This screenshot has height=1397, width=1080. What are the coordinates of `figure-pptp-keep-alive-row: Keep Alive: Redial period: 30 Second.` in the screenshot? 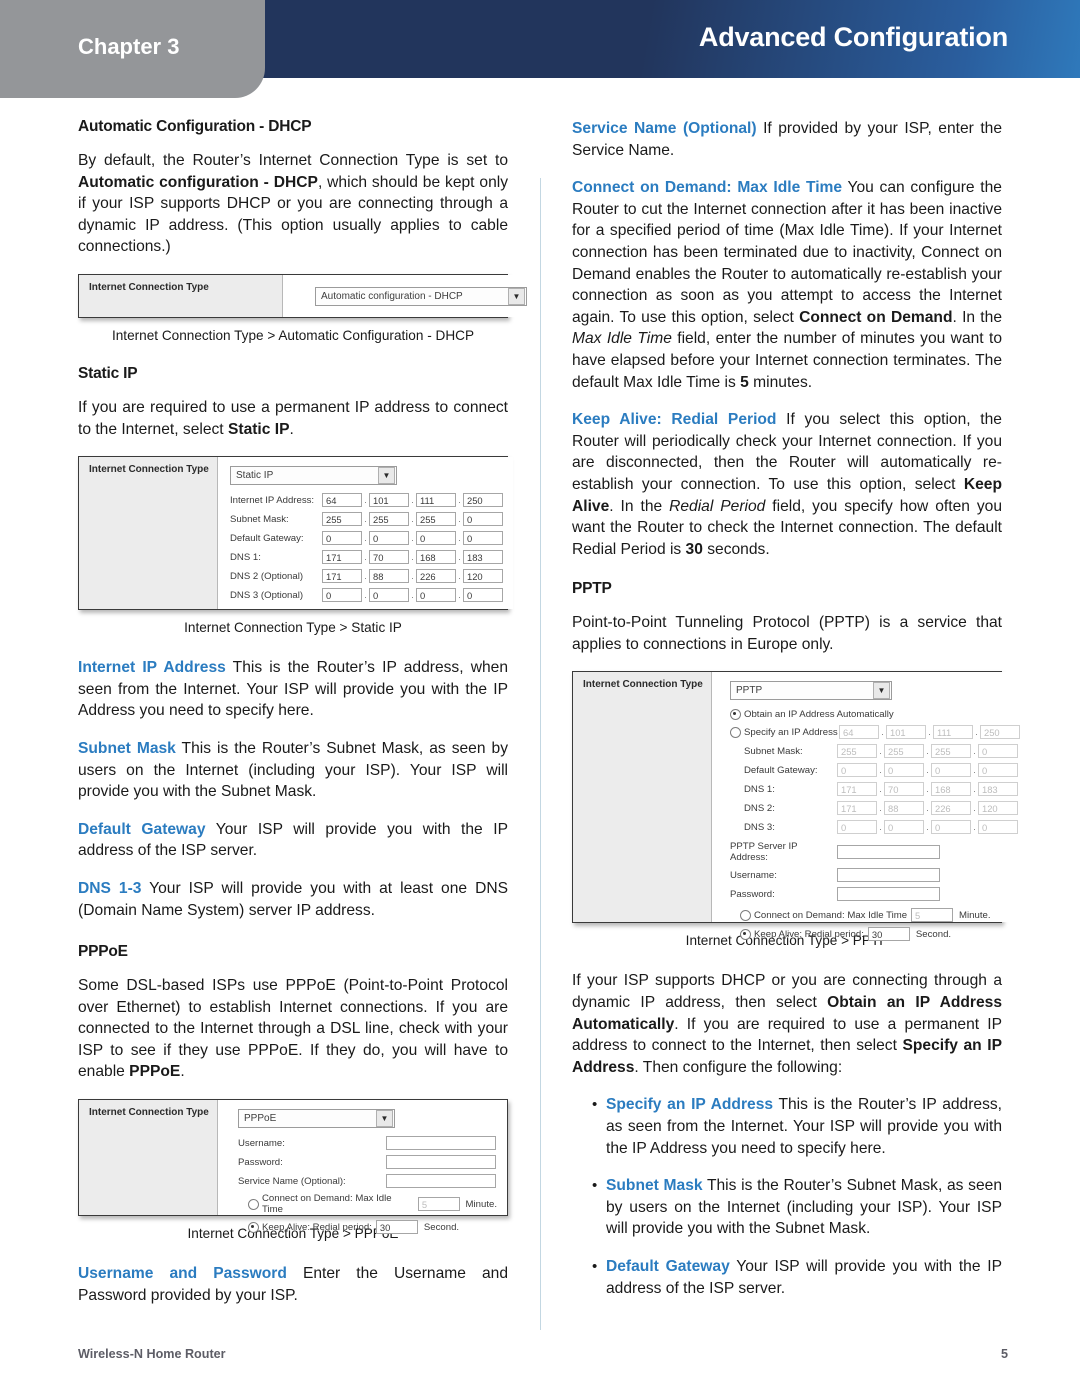 It's located at (875, 934).